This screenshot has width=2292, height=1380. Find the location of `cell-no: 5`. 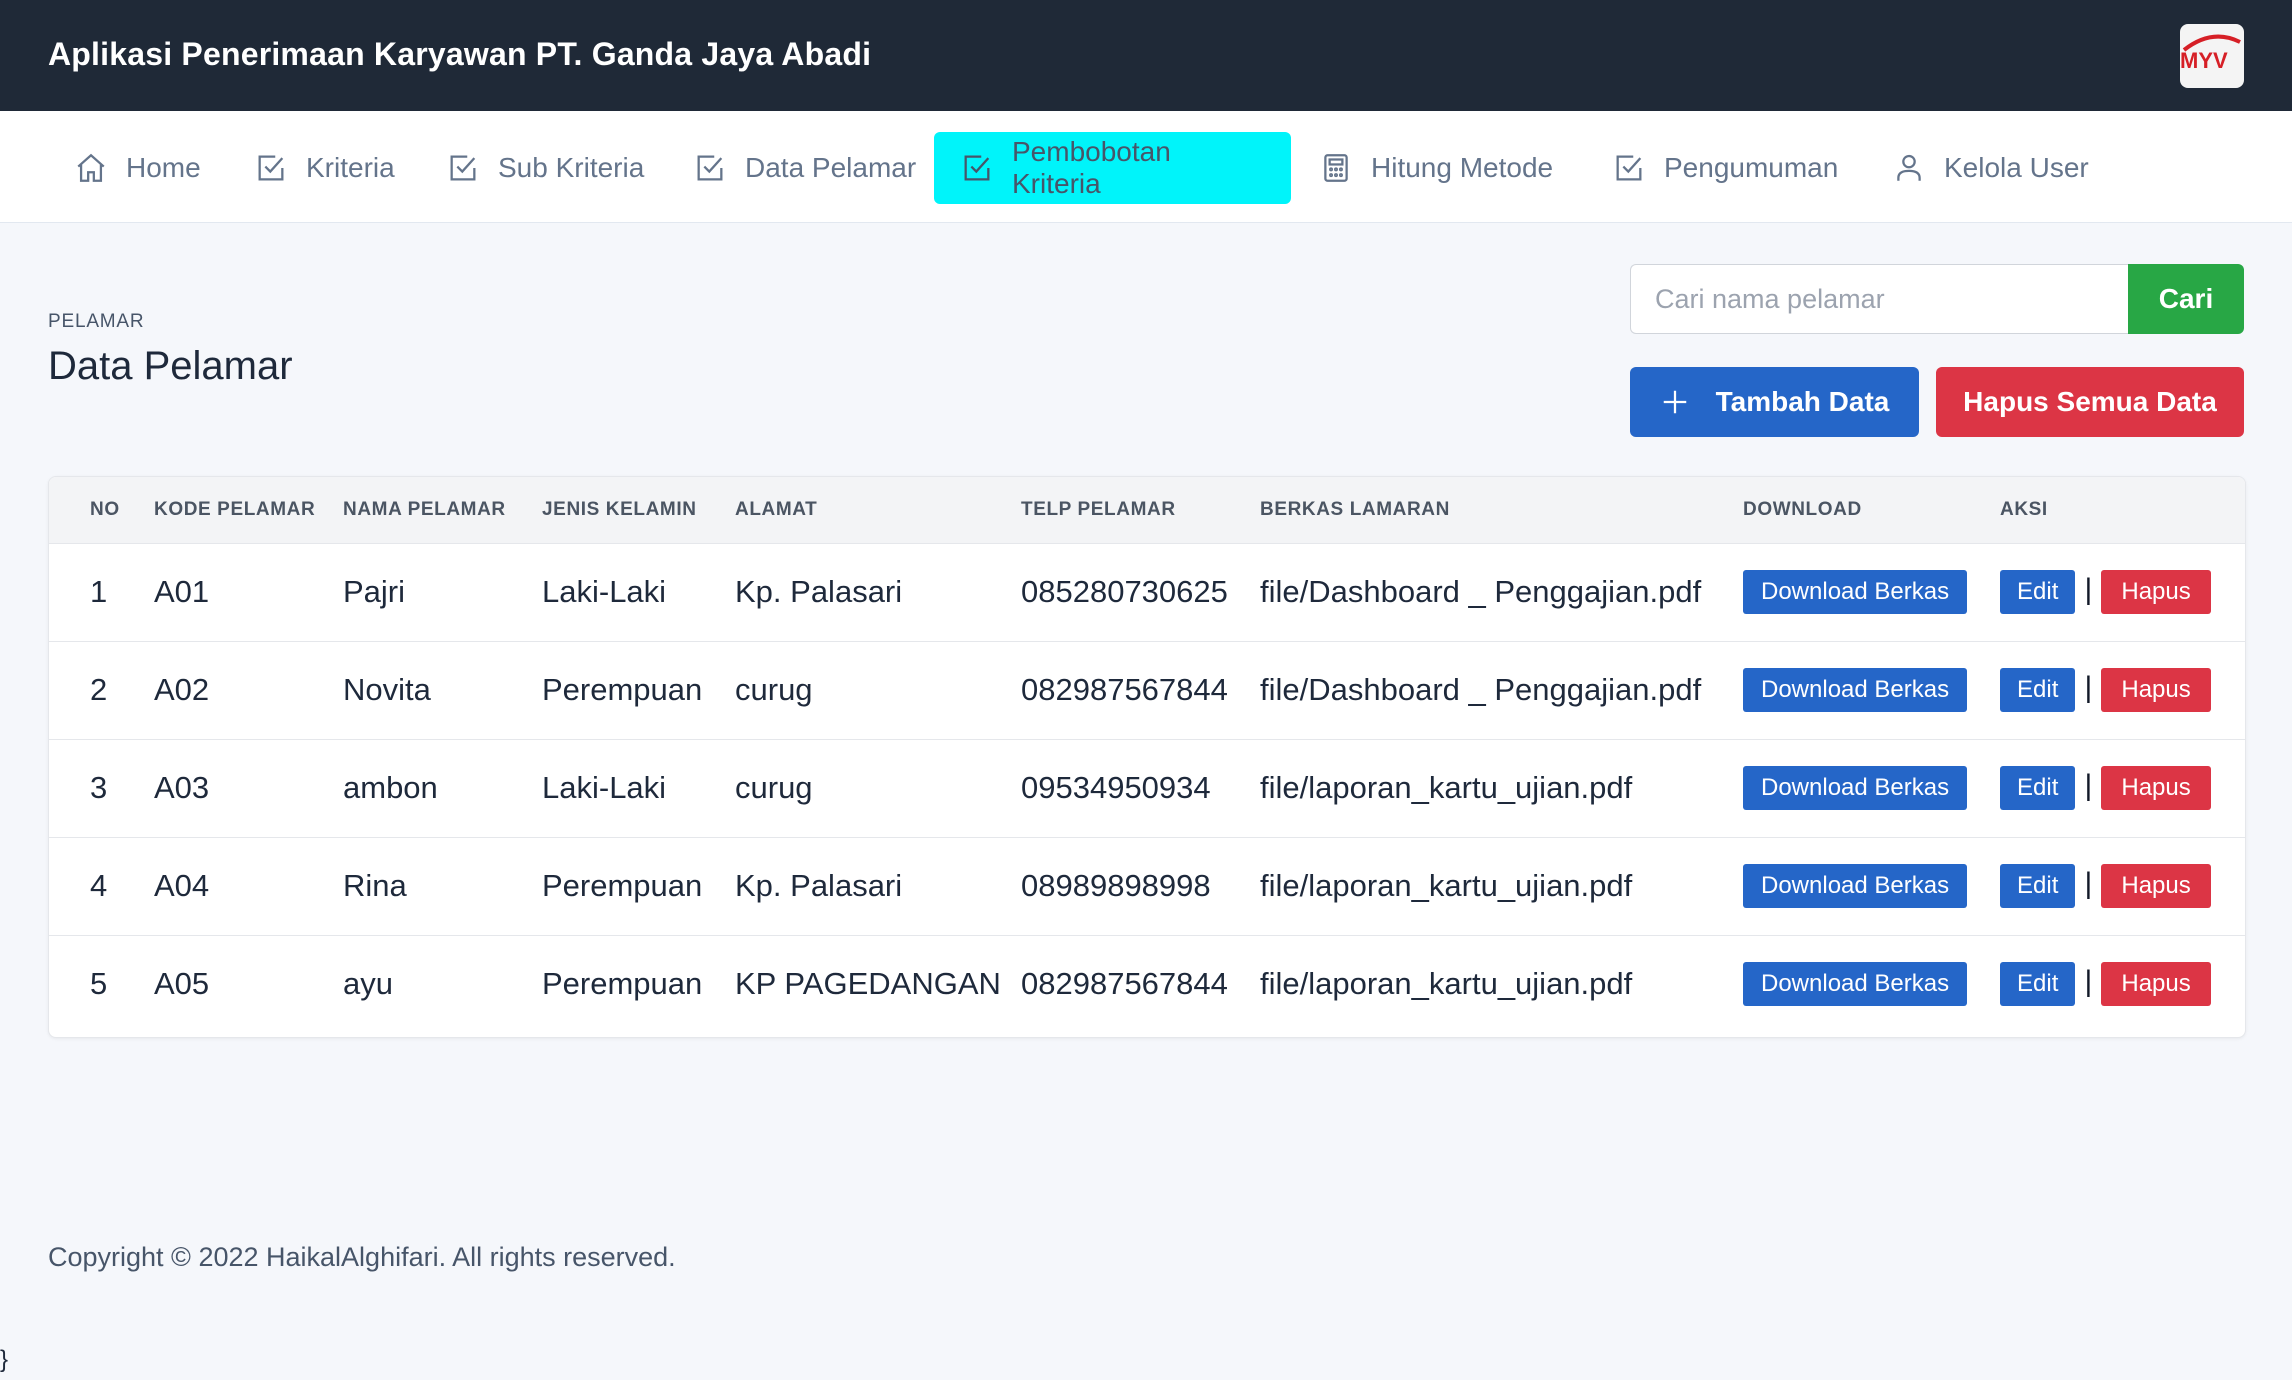

cell-no: 5 is located at coordinates (99, 984).